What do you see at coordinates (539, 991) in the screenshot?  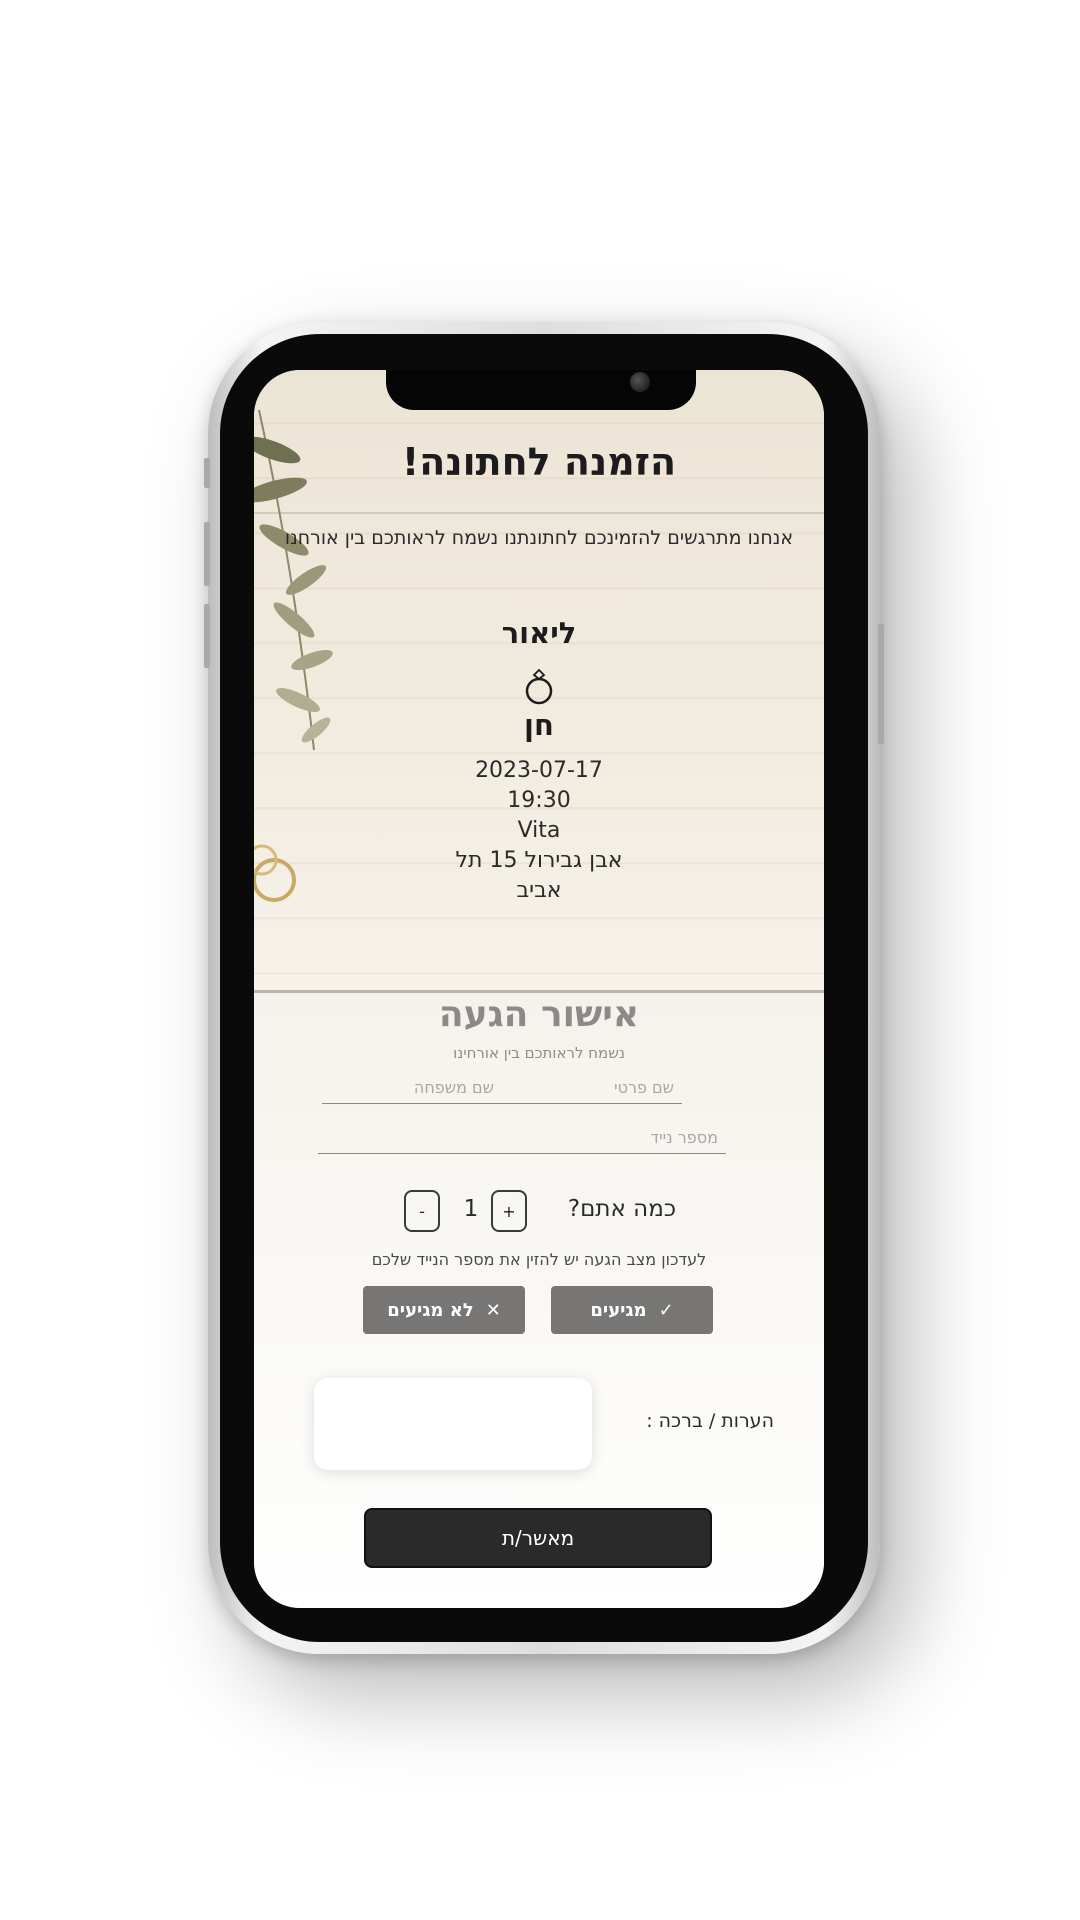 I see `section-divider` at bounding box center [539, 991].